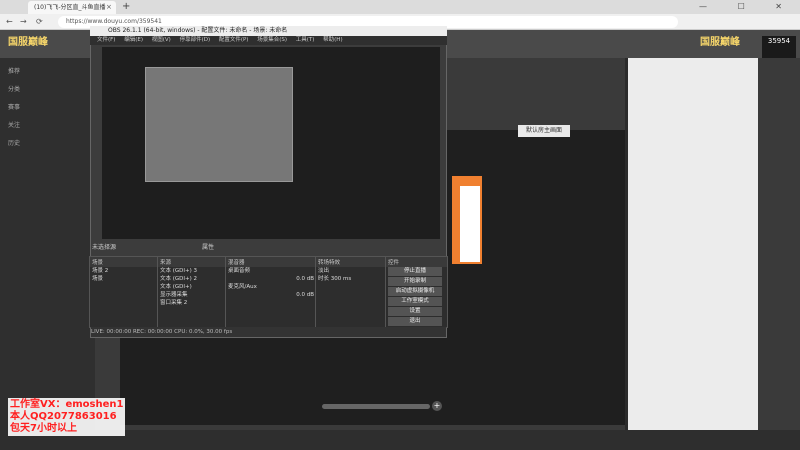 The height and width of the screenshot is (450, 800). I want to click on mixer-header: 混音器, so click(271, 262).